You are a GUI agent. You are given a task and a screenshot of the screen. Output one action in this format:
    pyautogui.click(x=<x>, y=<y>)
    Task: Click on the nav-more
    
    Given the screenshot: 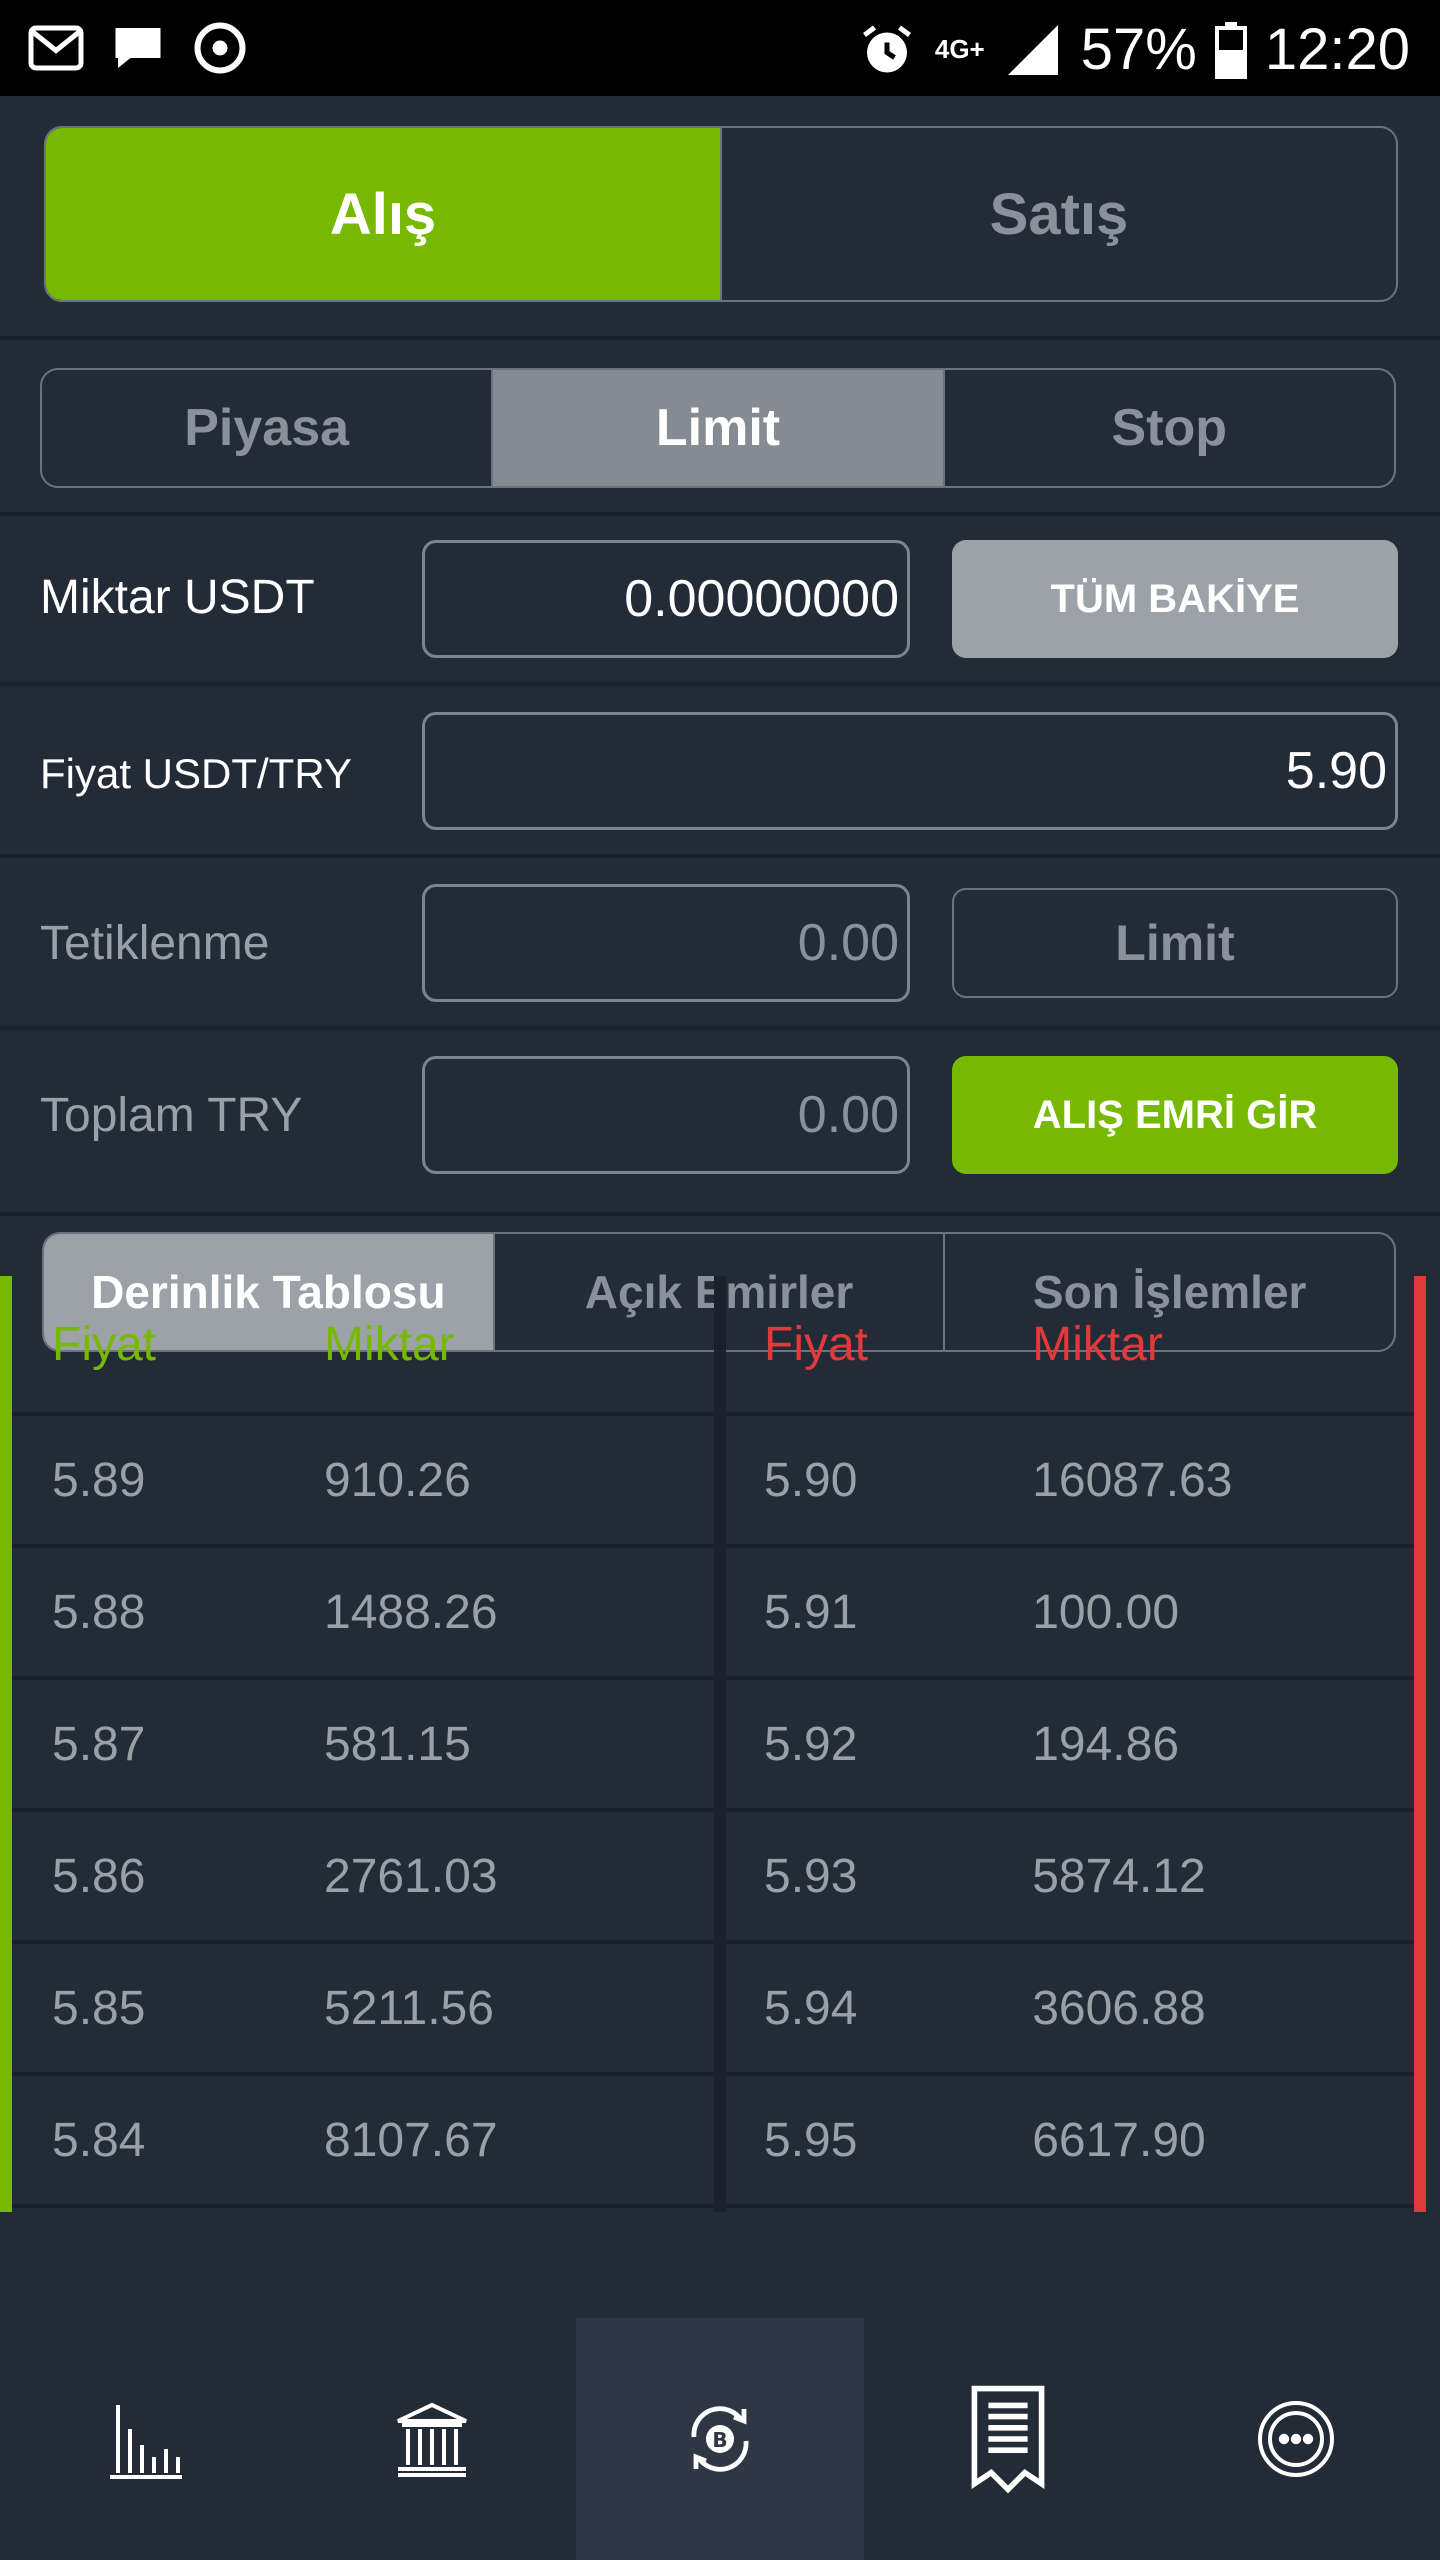 What is the action you would take?
    pyautogui.click(x=1296, y=2439)
    